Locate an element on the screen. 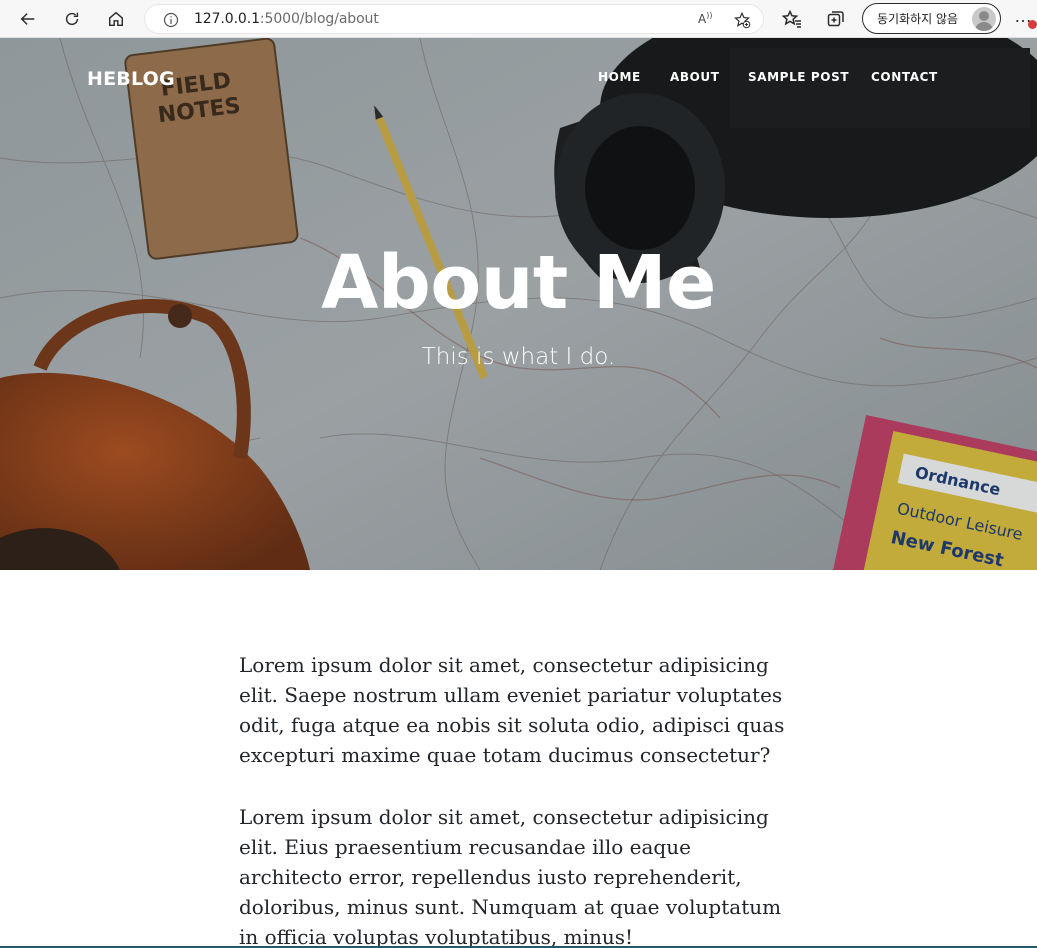 Image resolution: width=1037 pixels, height=948 pixels. favorites-button is located at coordinates (791, 19).